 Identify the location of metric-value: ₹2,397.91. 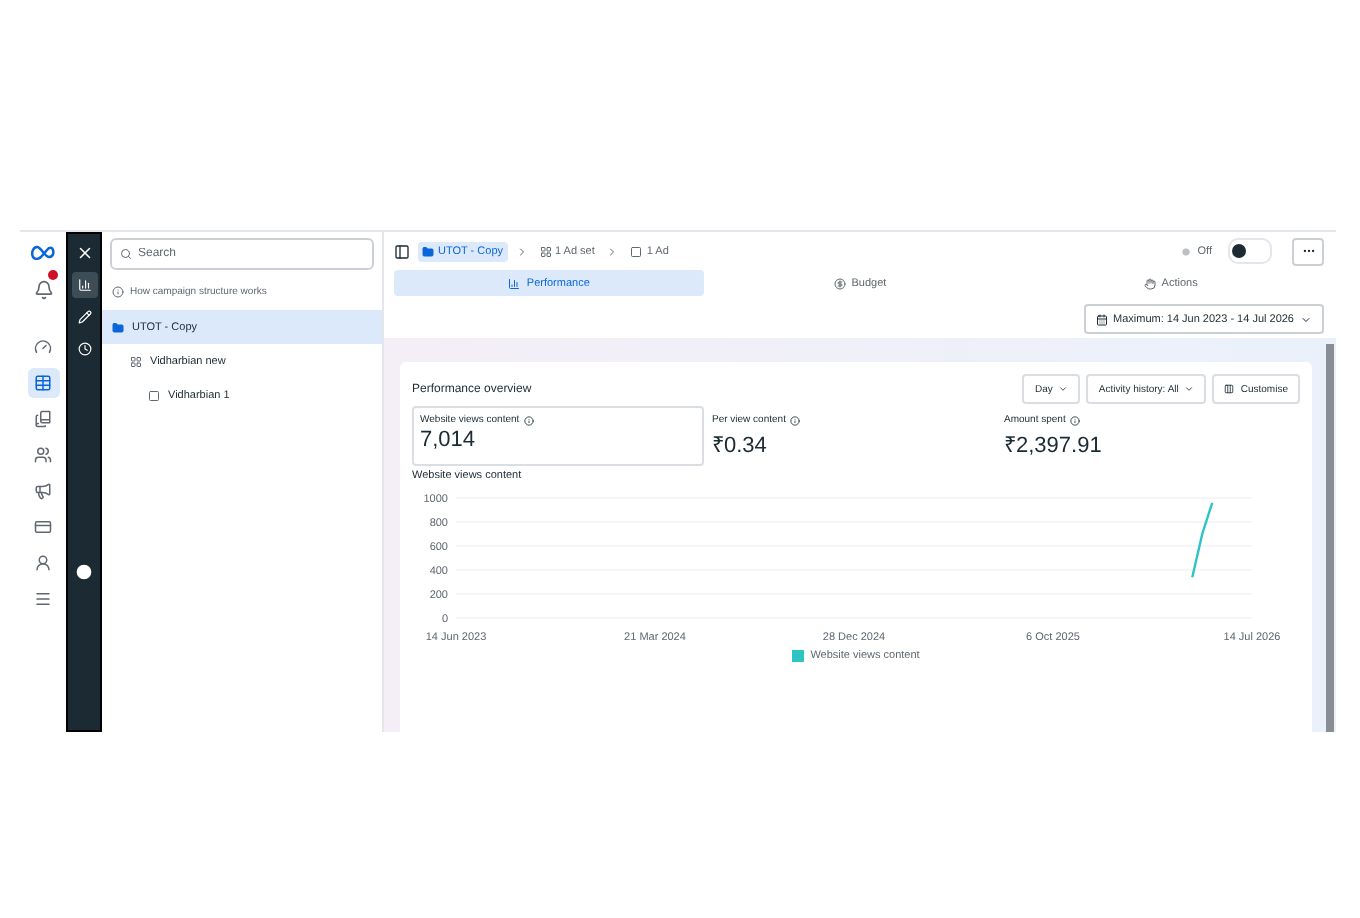
(1054, 445).